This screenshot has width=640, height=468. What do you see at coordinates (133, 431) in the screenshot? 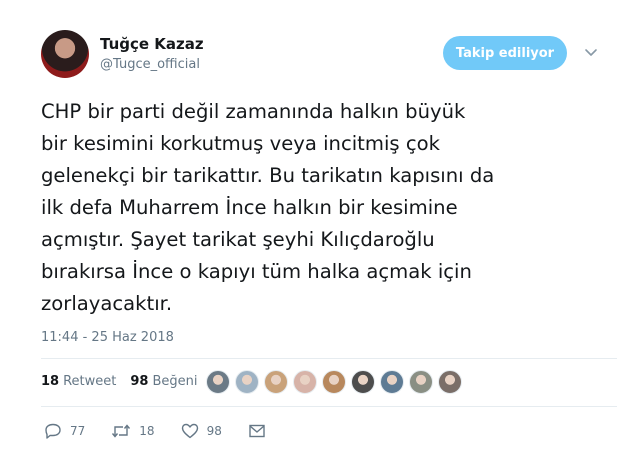
I see `retweet-button: 18` at bounding box center [133, 431].